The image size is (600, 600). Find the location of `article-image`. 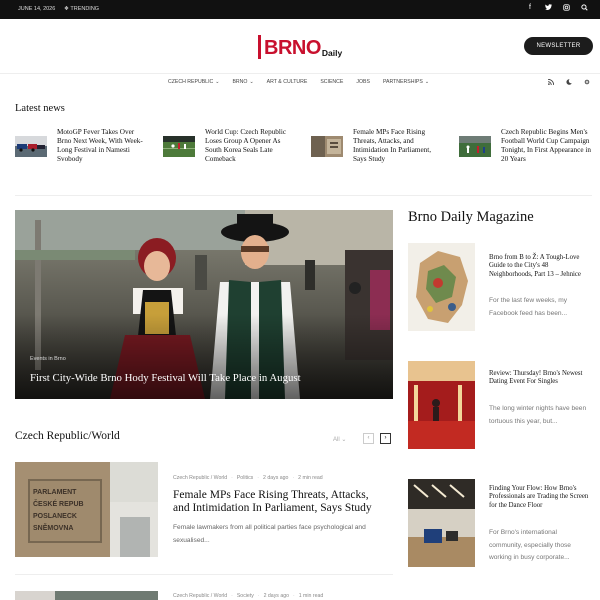

article-image is located at coordinates (86, 594).